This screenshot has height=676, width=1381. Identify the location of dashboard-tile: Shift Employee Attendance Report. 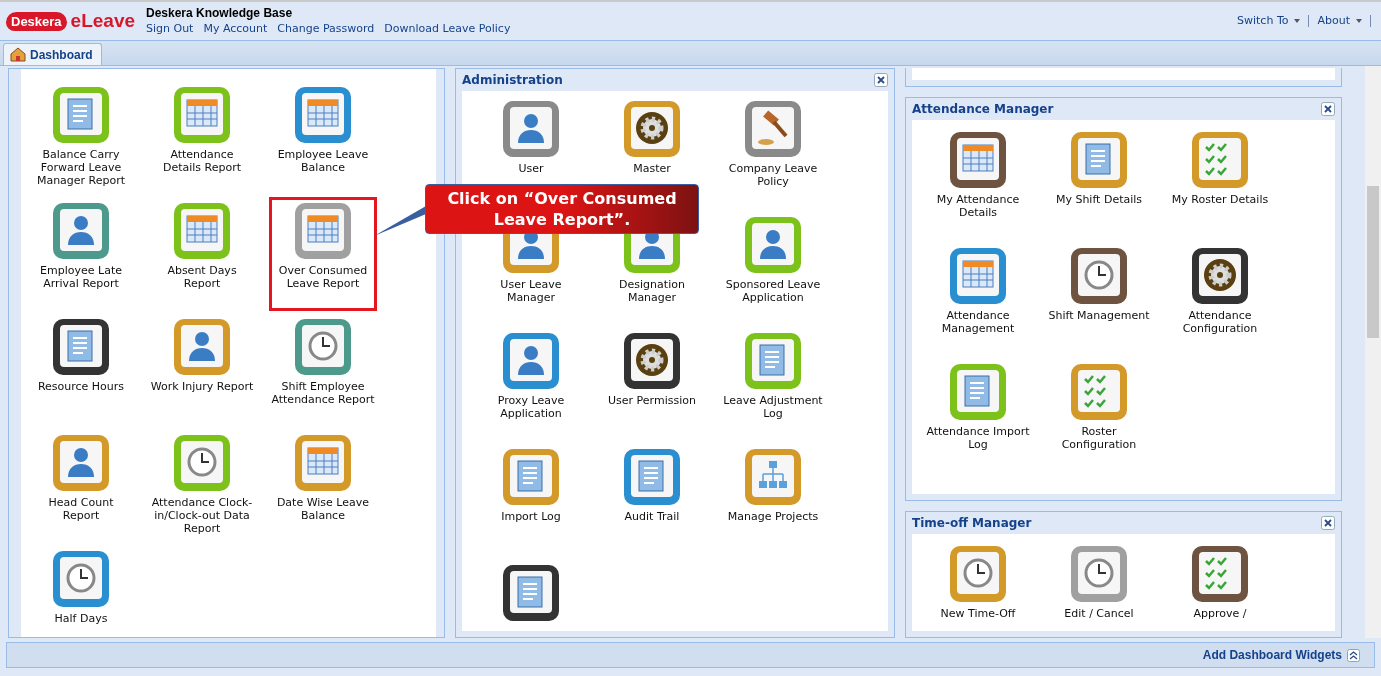
(323, 362).